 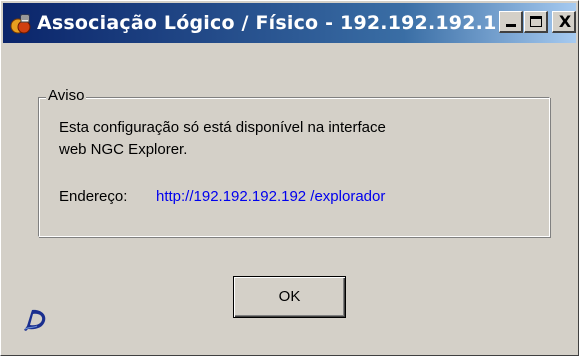 I want to click on notice-group-label: Aviso, so click(x=66, y=96).